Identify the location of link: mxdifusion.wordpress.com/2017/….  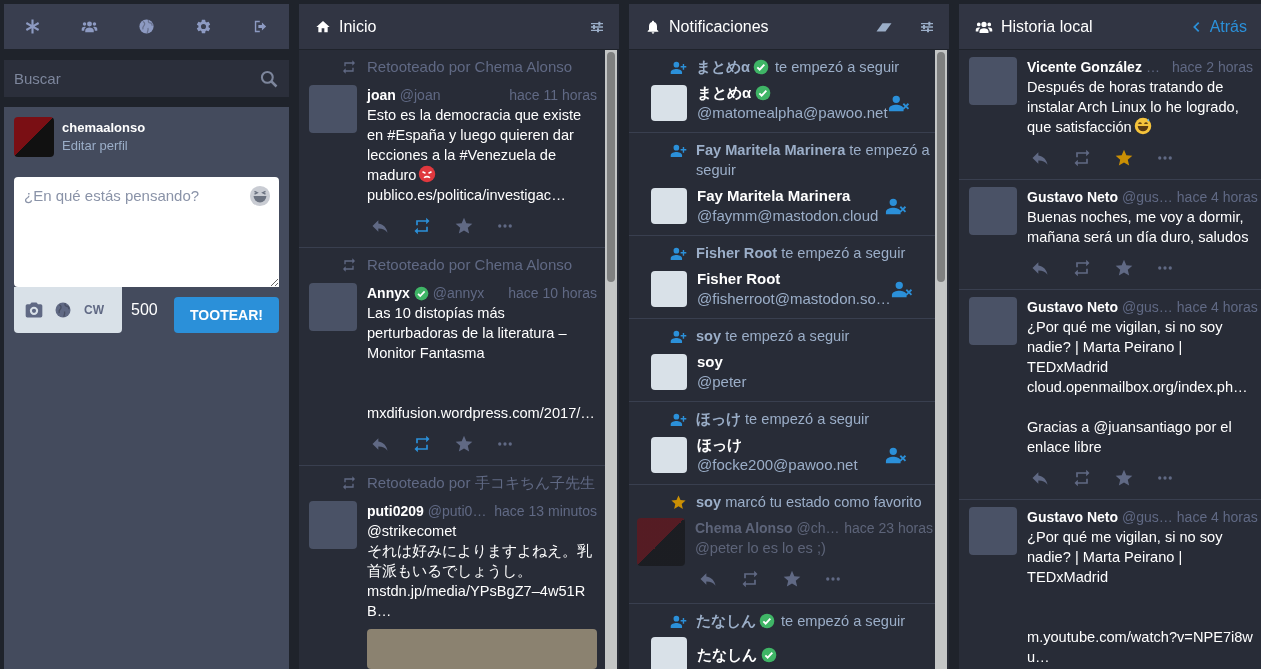
(481, 413).